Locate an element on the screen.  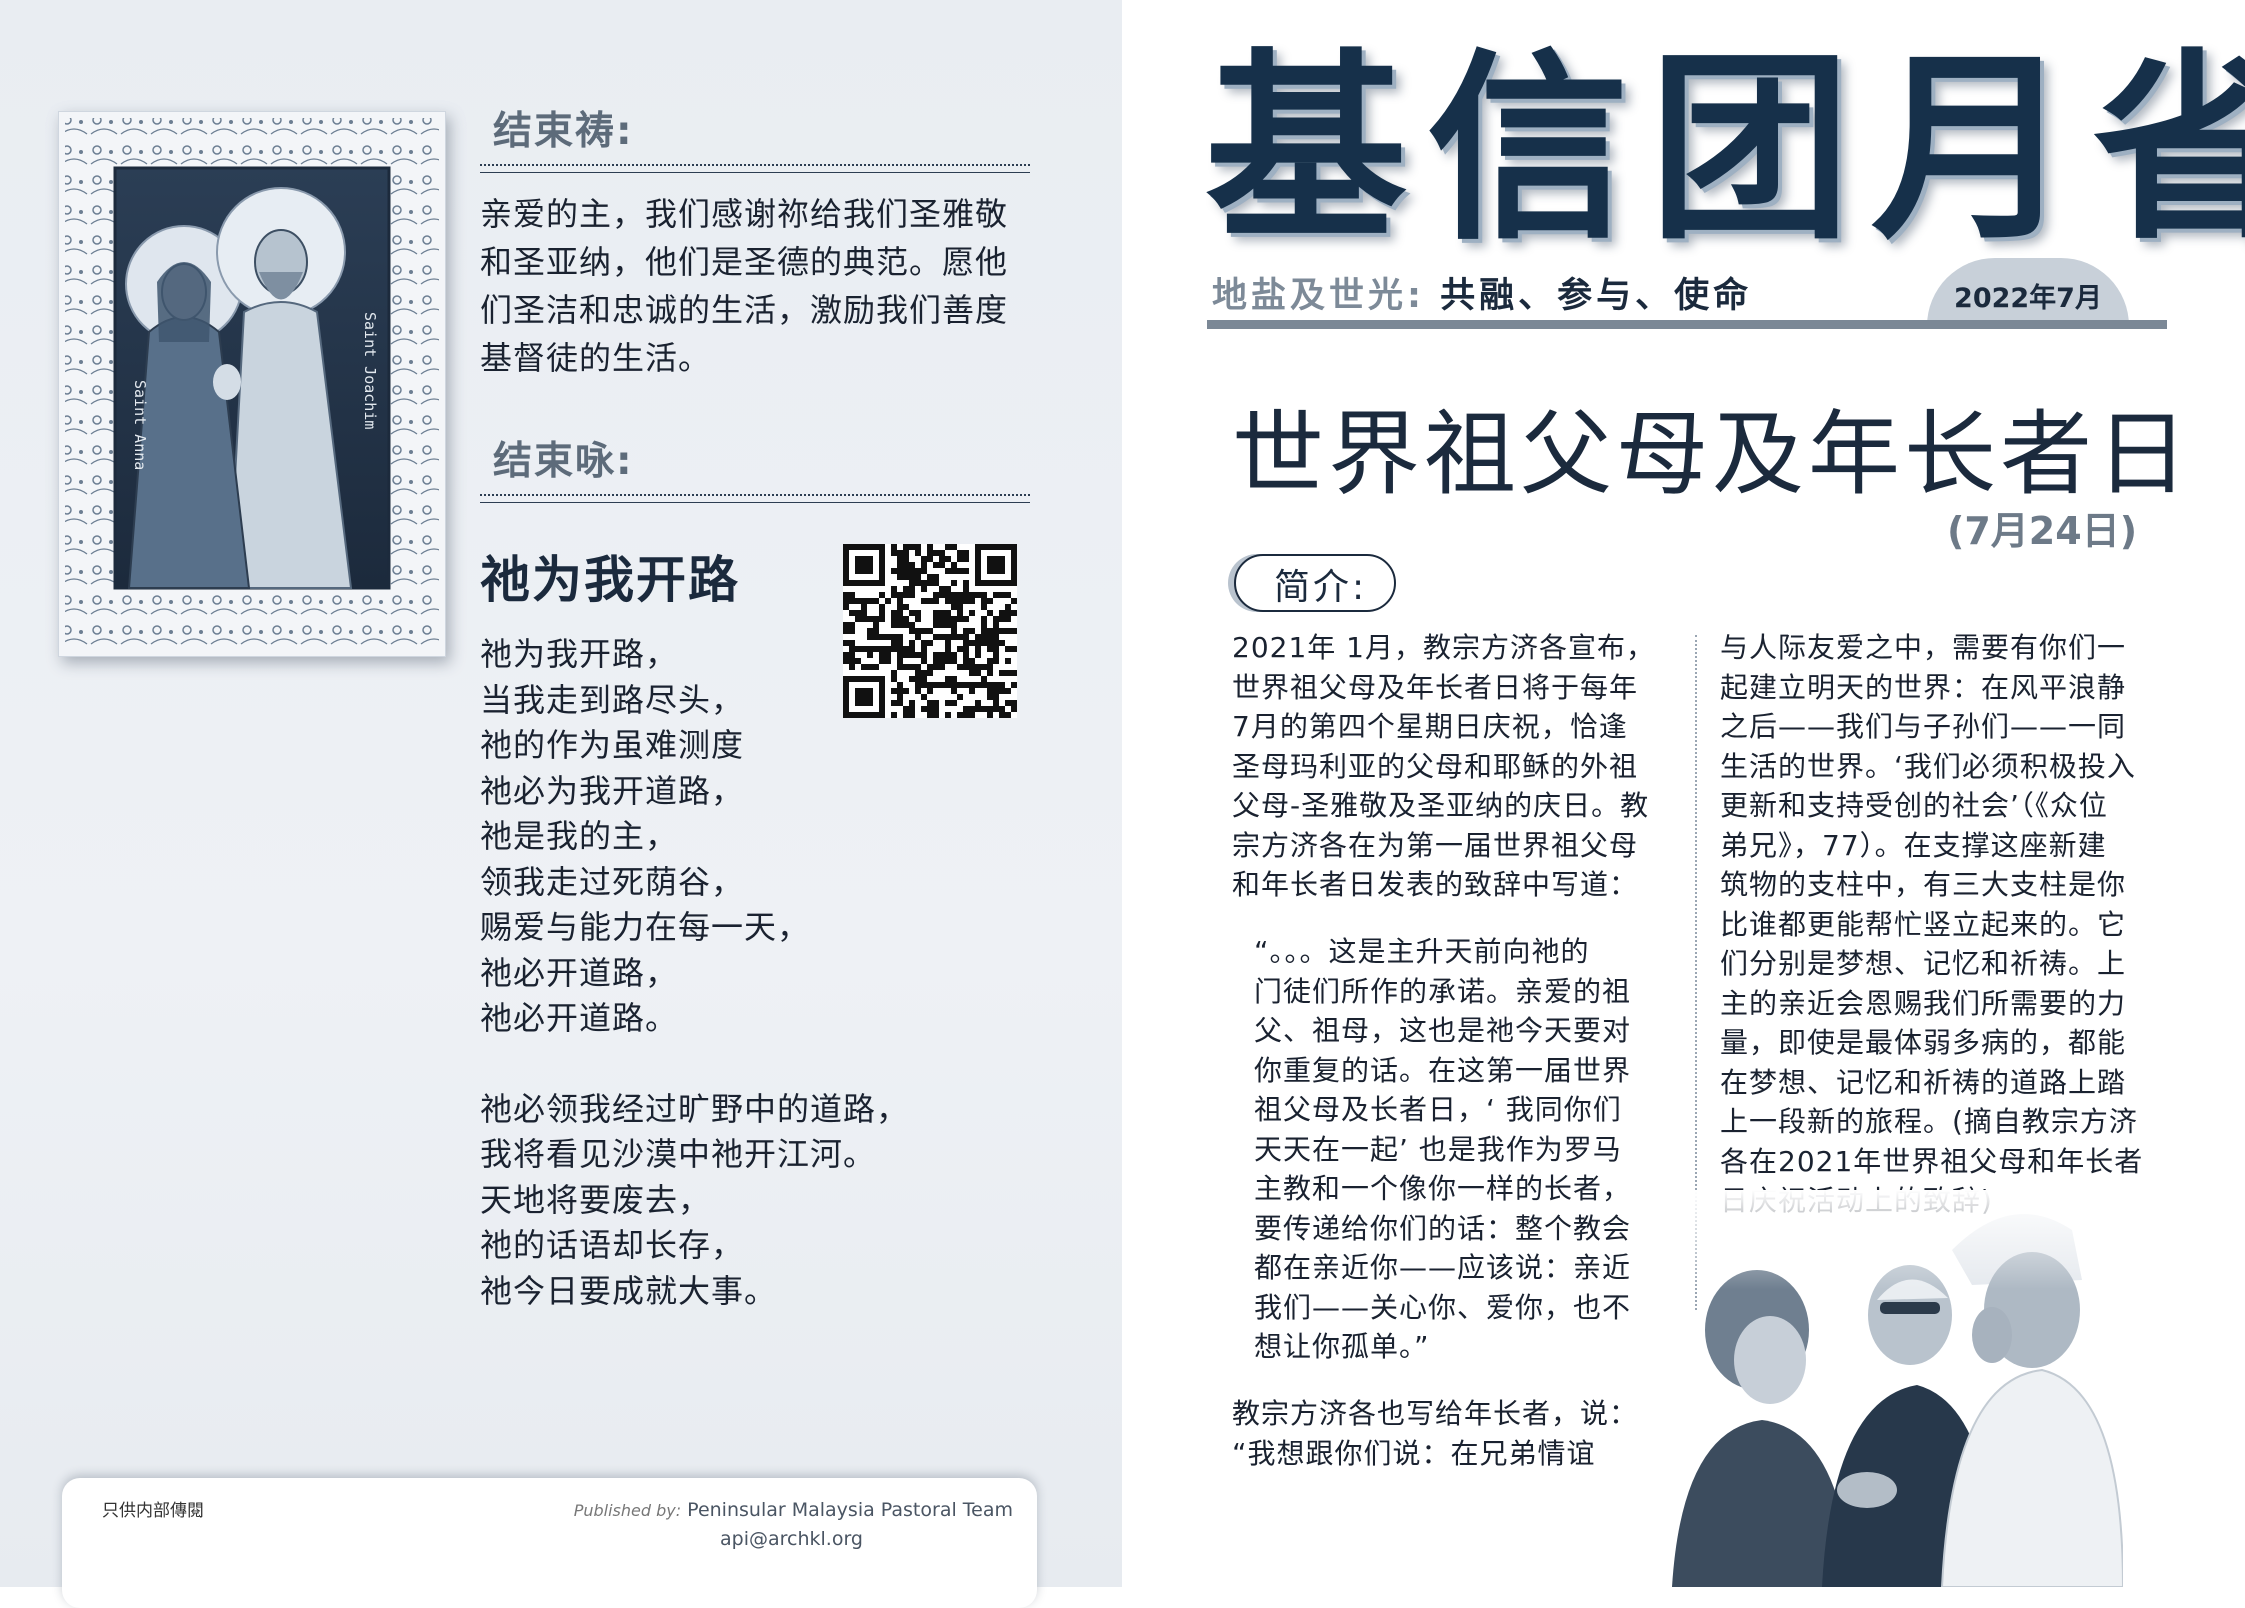
closing-prayer-heading: 结束祷: is located at coordinates (563, 131).